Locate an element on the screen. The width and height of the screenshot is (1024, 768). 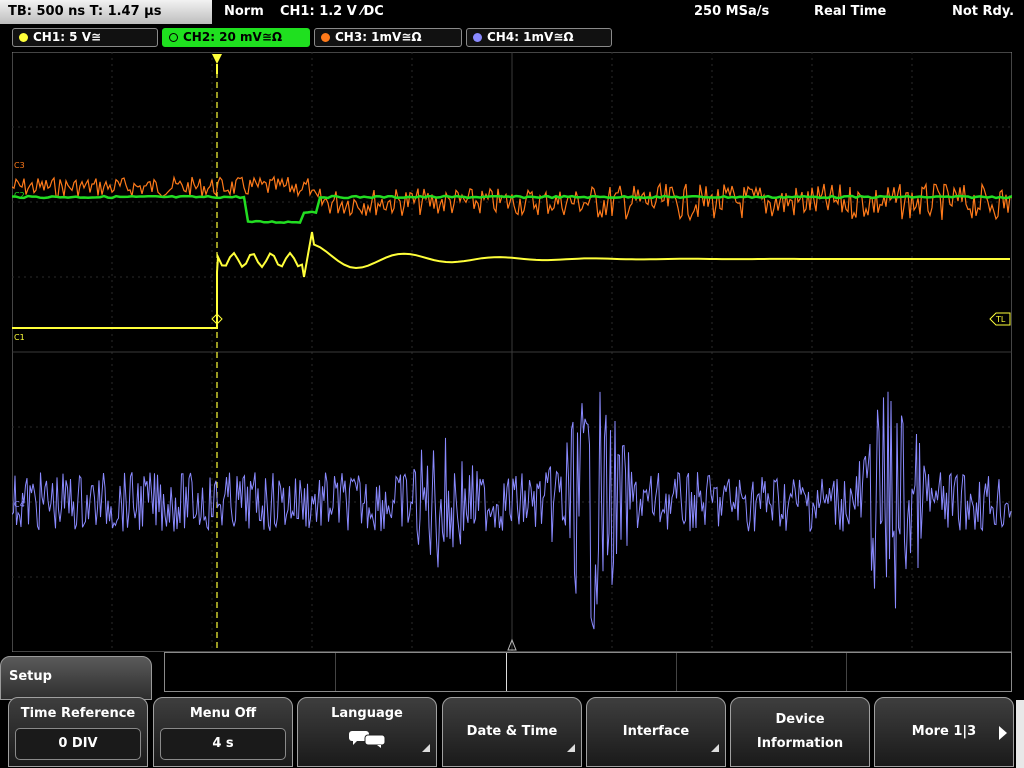
panel-edge is located at coordinates (1020, 734).